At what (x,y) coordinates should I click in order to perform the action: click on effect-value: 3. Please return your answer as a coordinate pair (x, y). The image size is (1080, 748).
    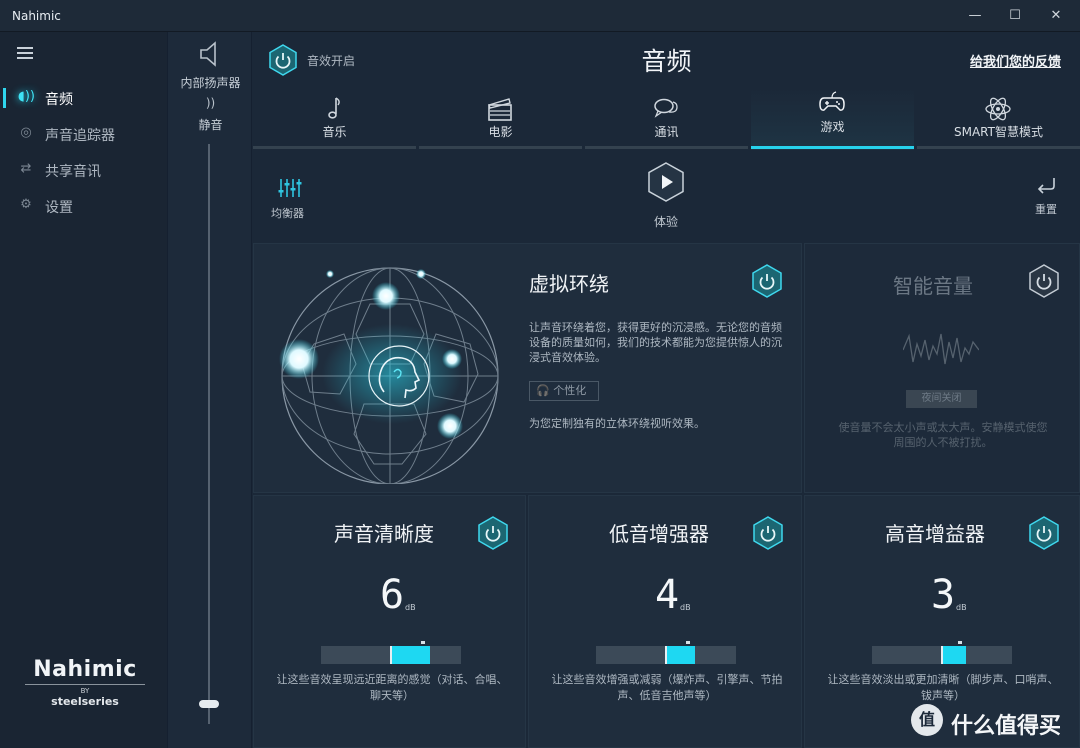
    Looking at the image, I should click on (943, 595).